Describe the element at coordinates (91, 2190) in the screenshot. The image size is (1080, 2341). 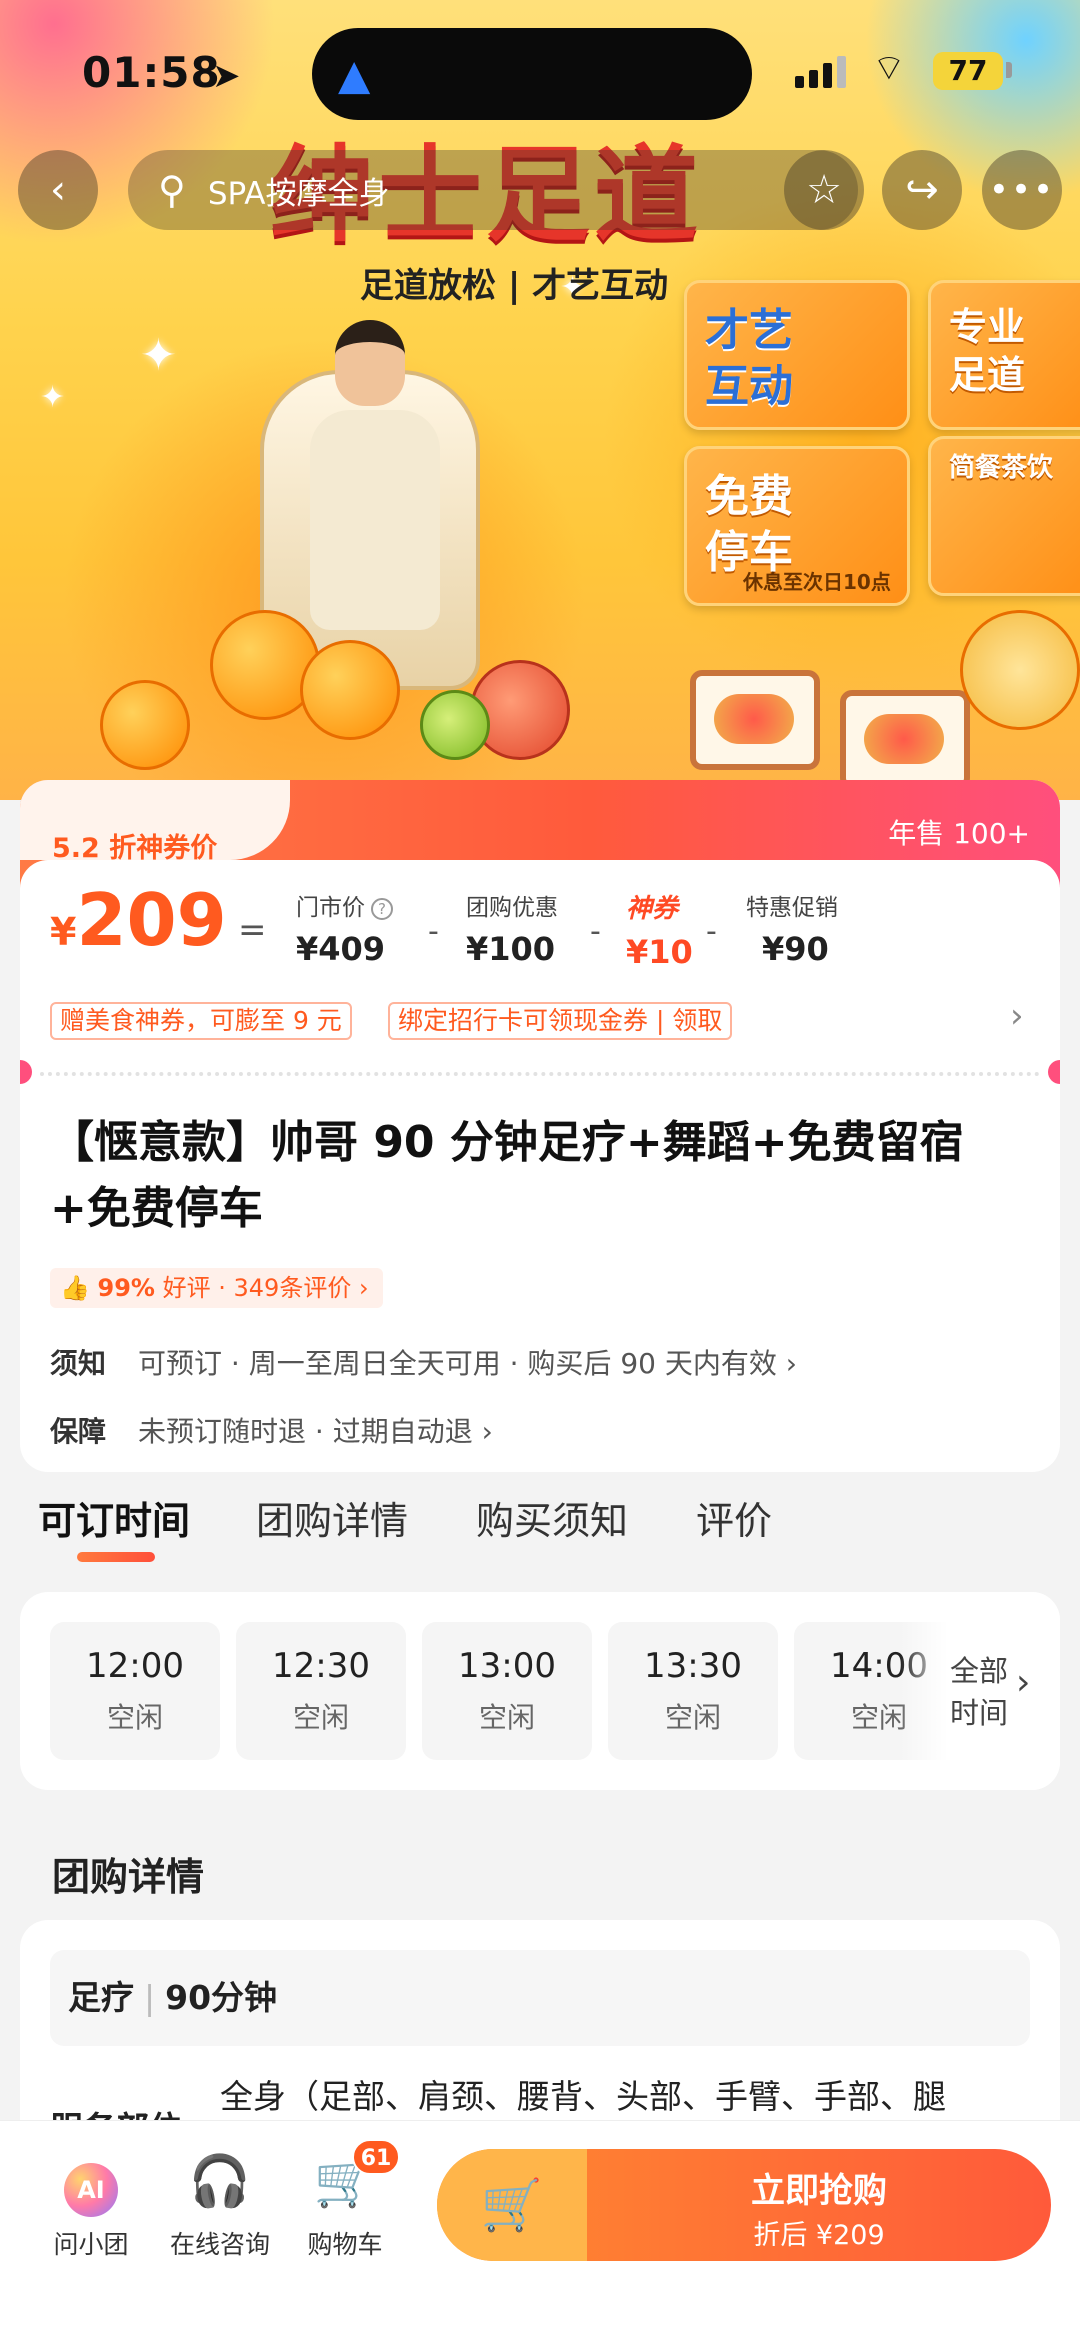
I see `ai-assistant-icon: AI` at that location.